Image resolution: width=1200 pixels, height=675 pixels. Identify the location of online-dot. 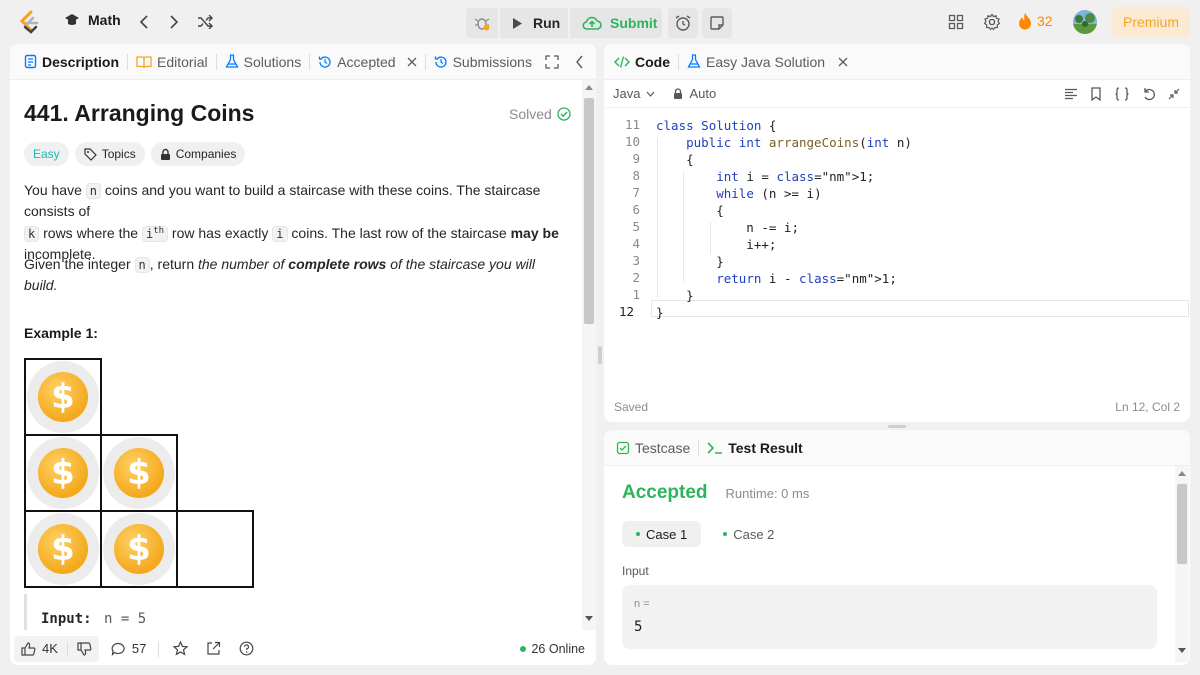
(523, 648).